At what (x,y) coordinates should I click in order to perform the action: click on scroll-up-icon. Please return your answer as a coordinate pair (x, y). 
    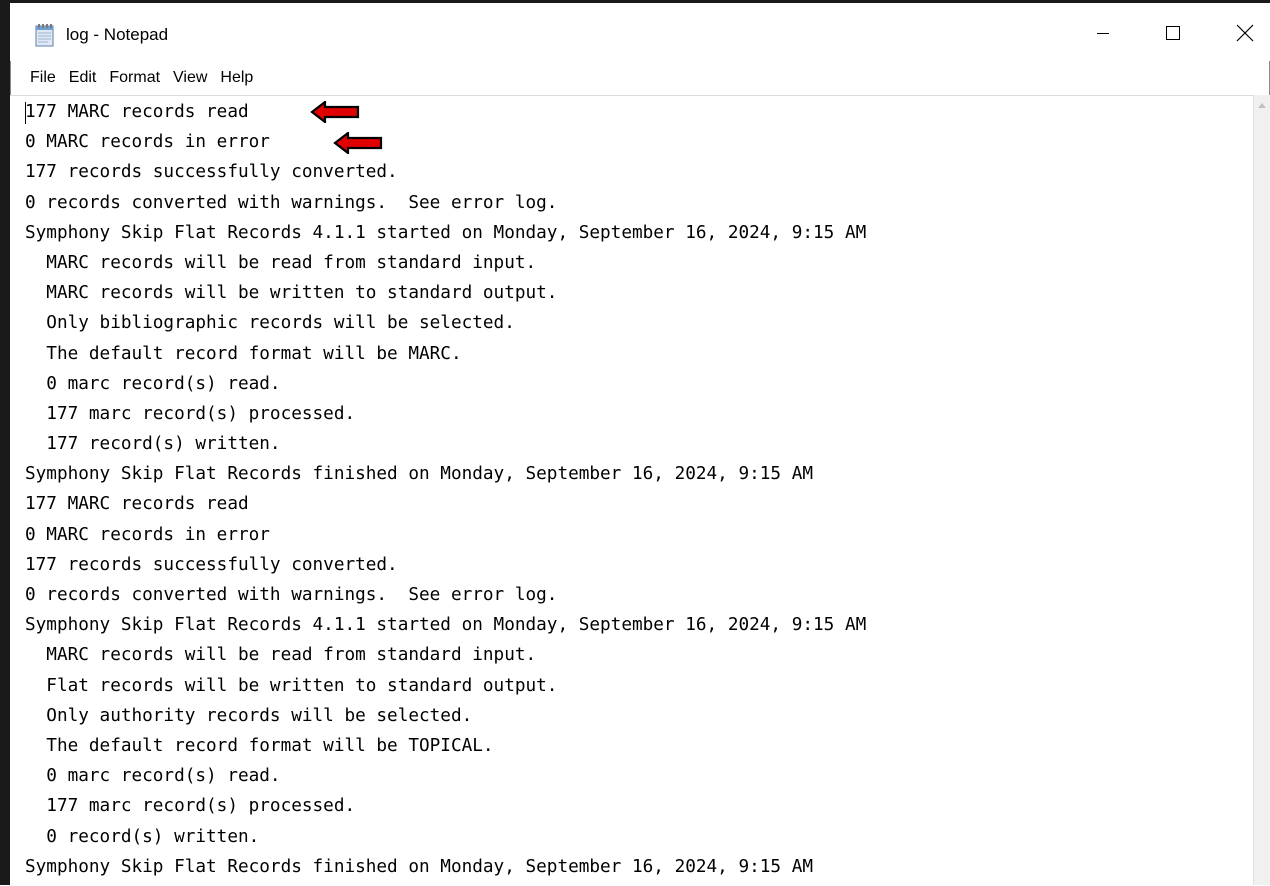
    Looking at the image, I should click on (1262, 105).